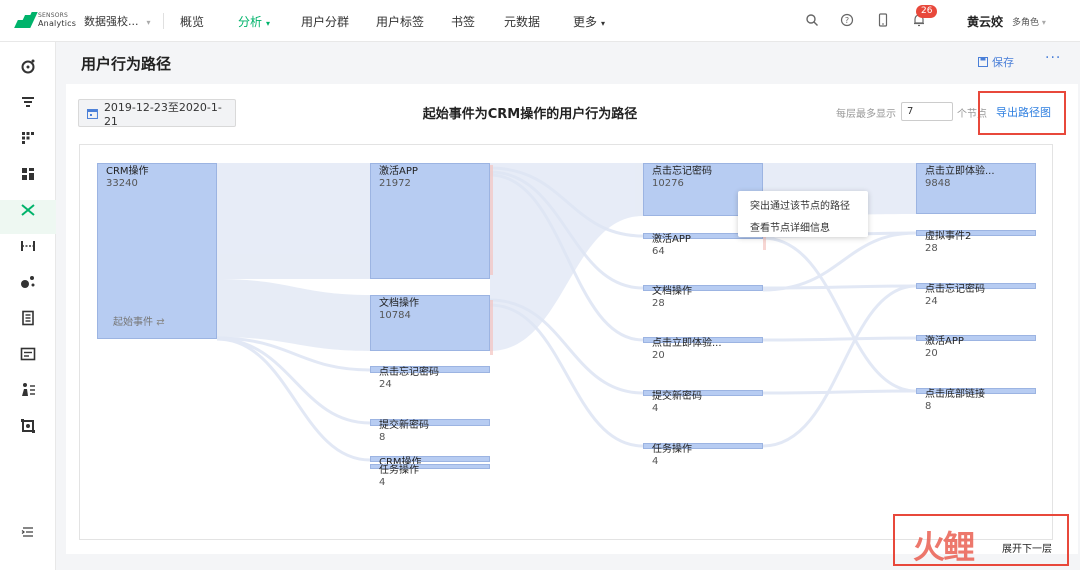 This screenshot has width=1080, height=570. I want to click on menu-item-node-details: 查看节点详细信息, so click(790, 226).